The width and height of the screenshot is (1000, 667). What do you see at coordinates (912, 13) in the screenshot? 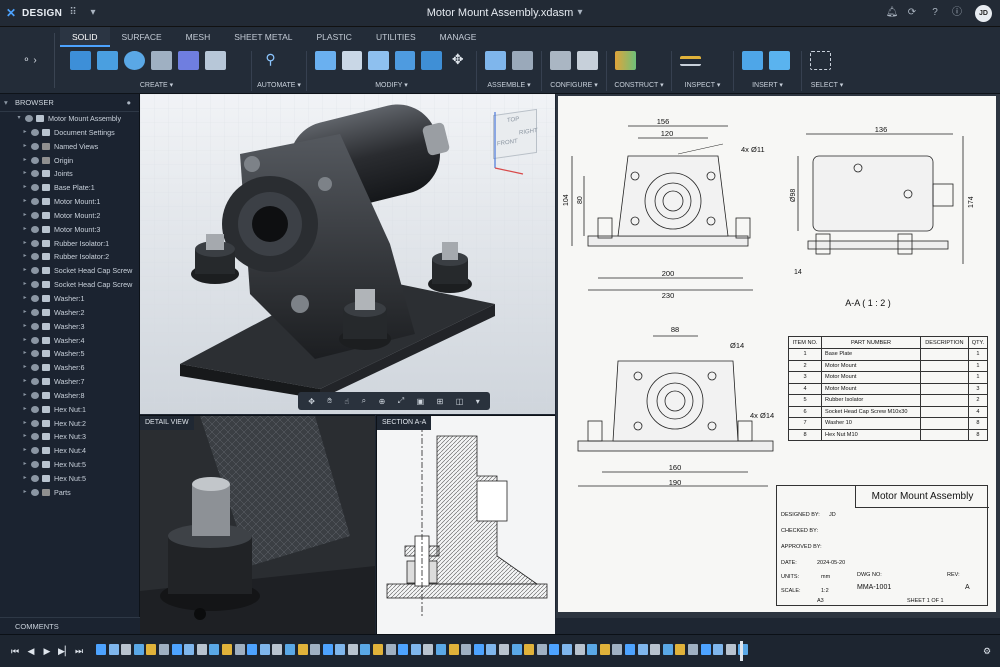
I see `sync-icon: ⟳` at bounding box center [912, 13].